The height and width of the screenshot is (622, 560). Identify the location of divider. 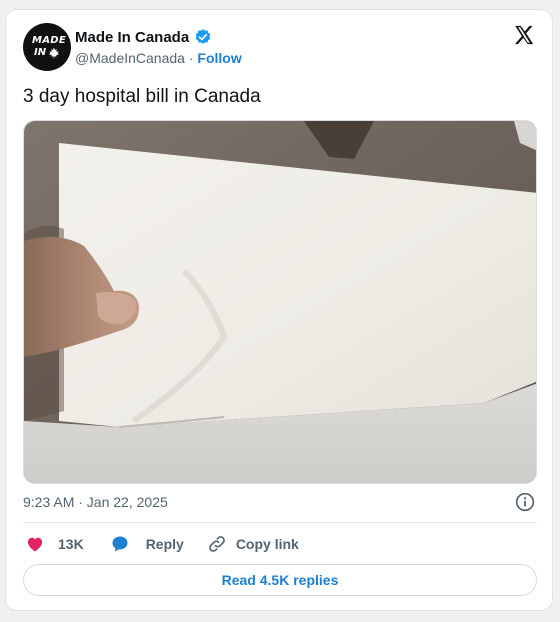
(280, 522).